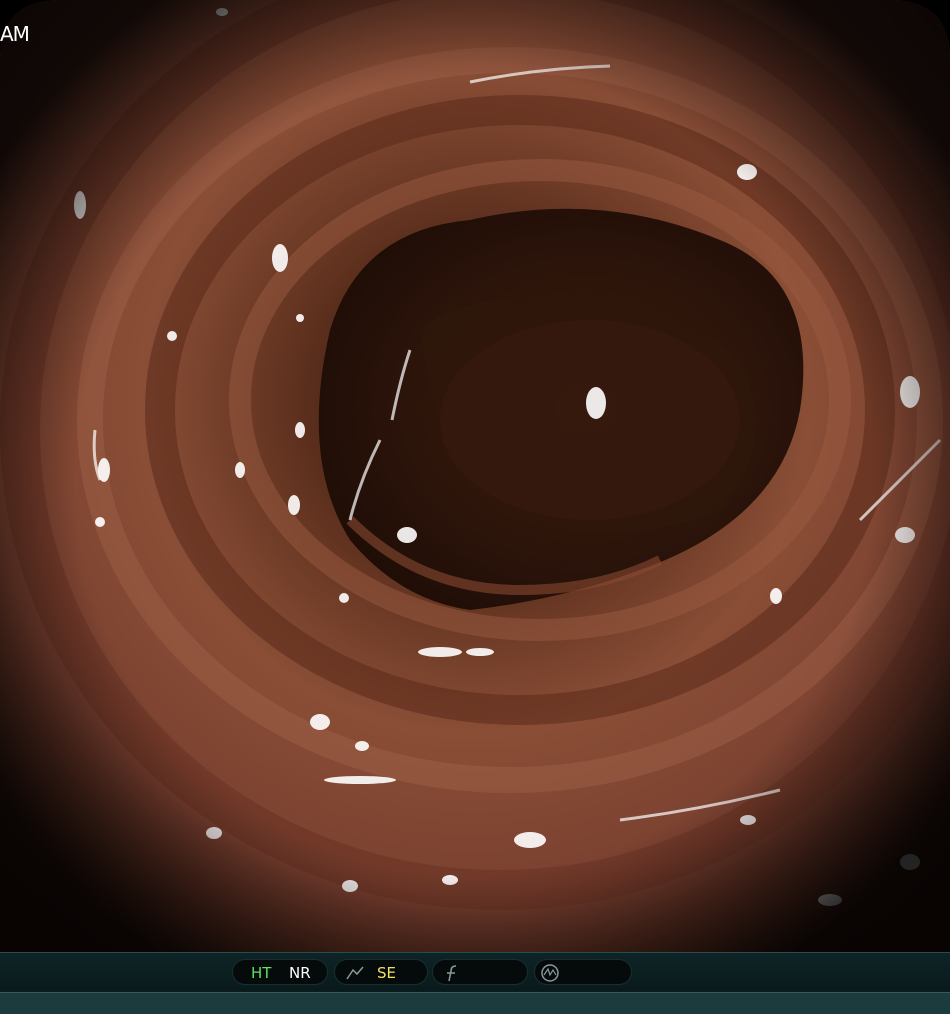 The image size is (950, 1014). What do you see at coordinates (475, 1003) in the screenshot?
I see `status-bar-lower-strip` at bounding box center [475, 1003].